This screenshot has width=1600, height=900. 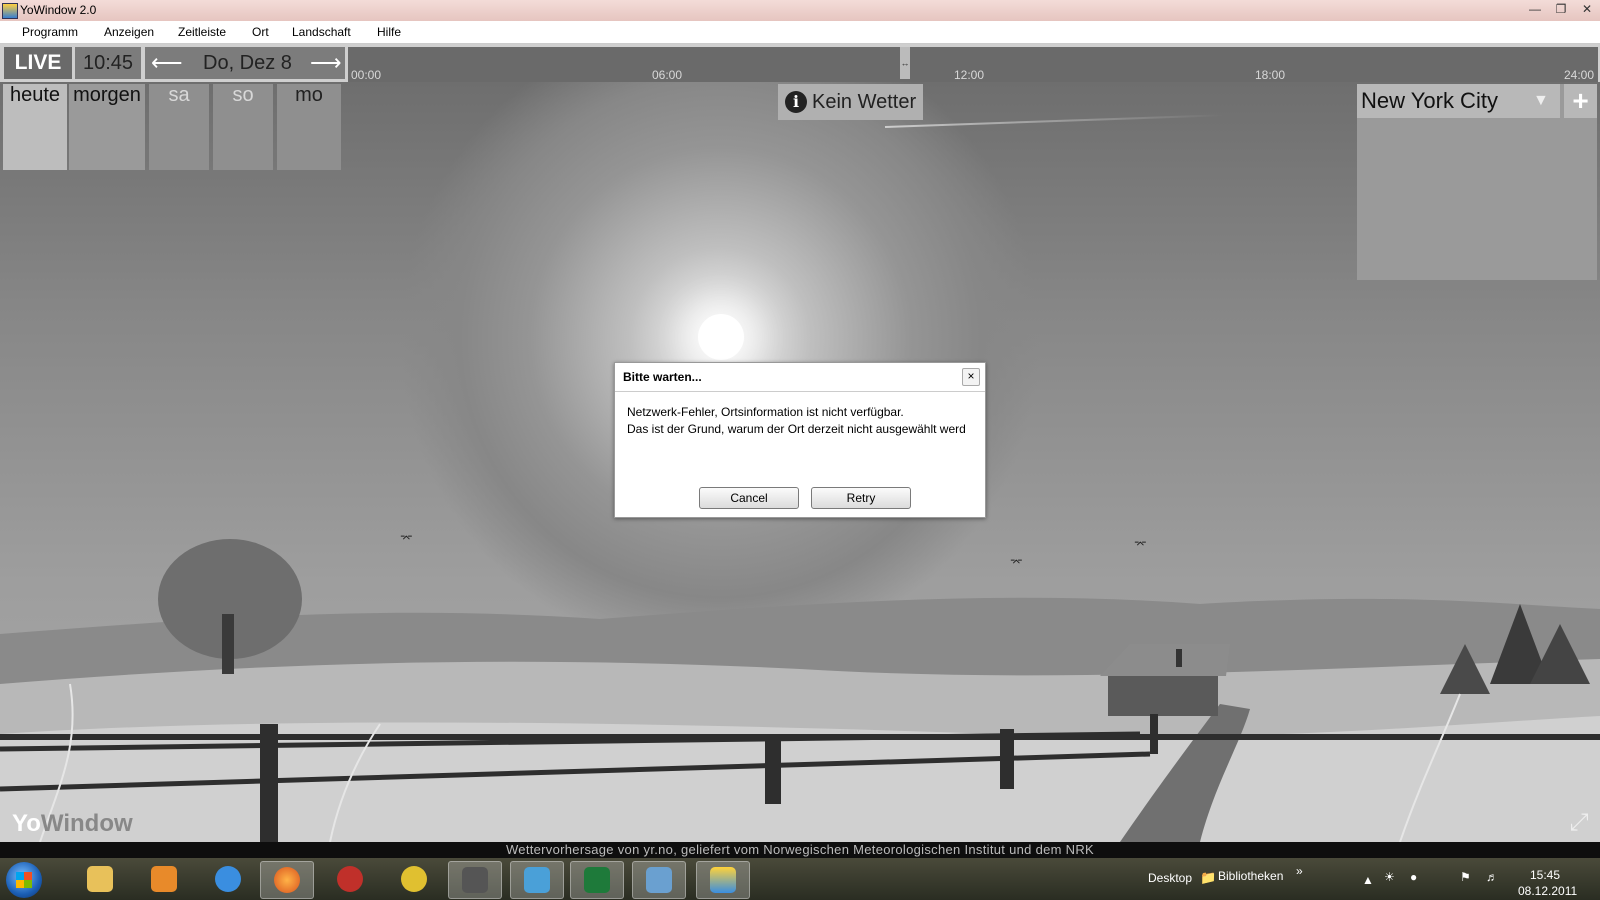 I want to click on taskbar-app-yellow, so click(x=414, y=879).